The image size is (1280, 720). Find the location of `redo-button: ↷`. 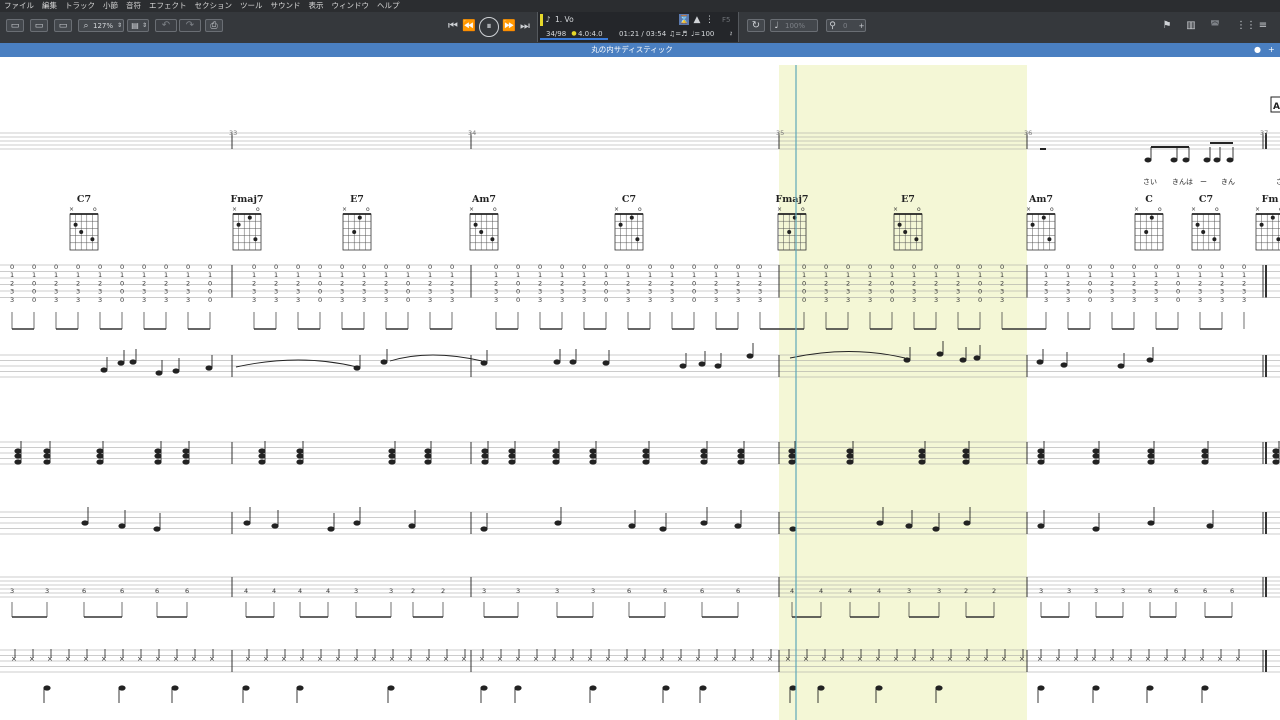

redo-button: ↷ is located at coordinates (190, 25).